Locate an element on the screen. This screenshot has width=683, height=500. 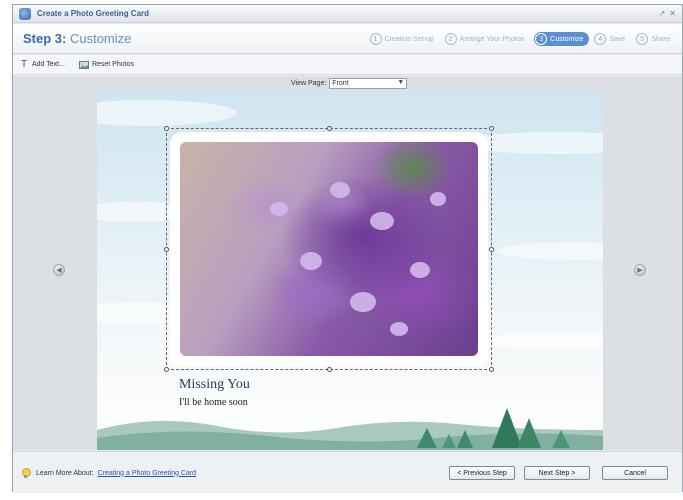
step-prefix: Step 3: is located at coordinates (45, 38).